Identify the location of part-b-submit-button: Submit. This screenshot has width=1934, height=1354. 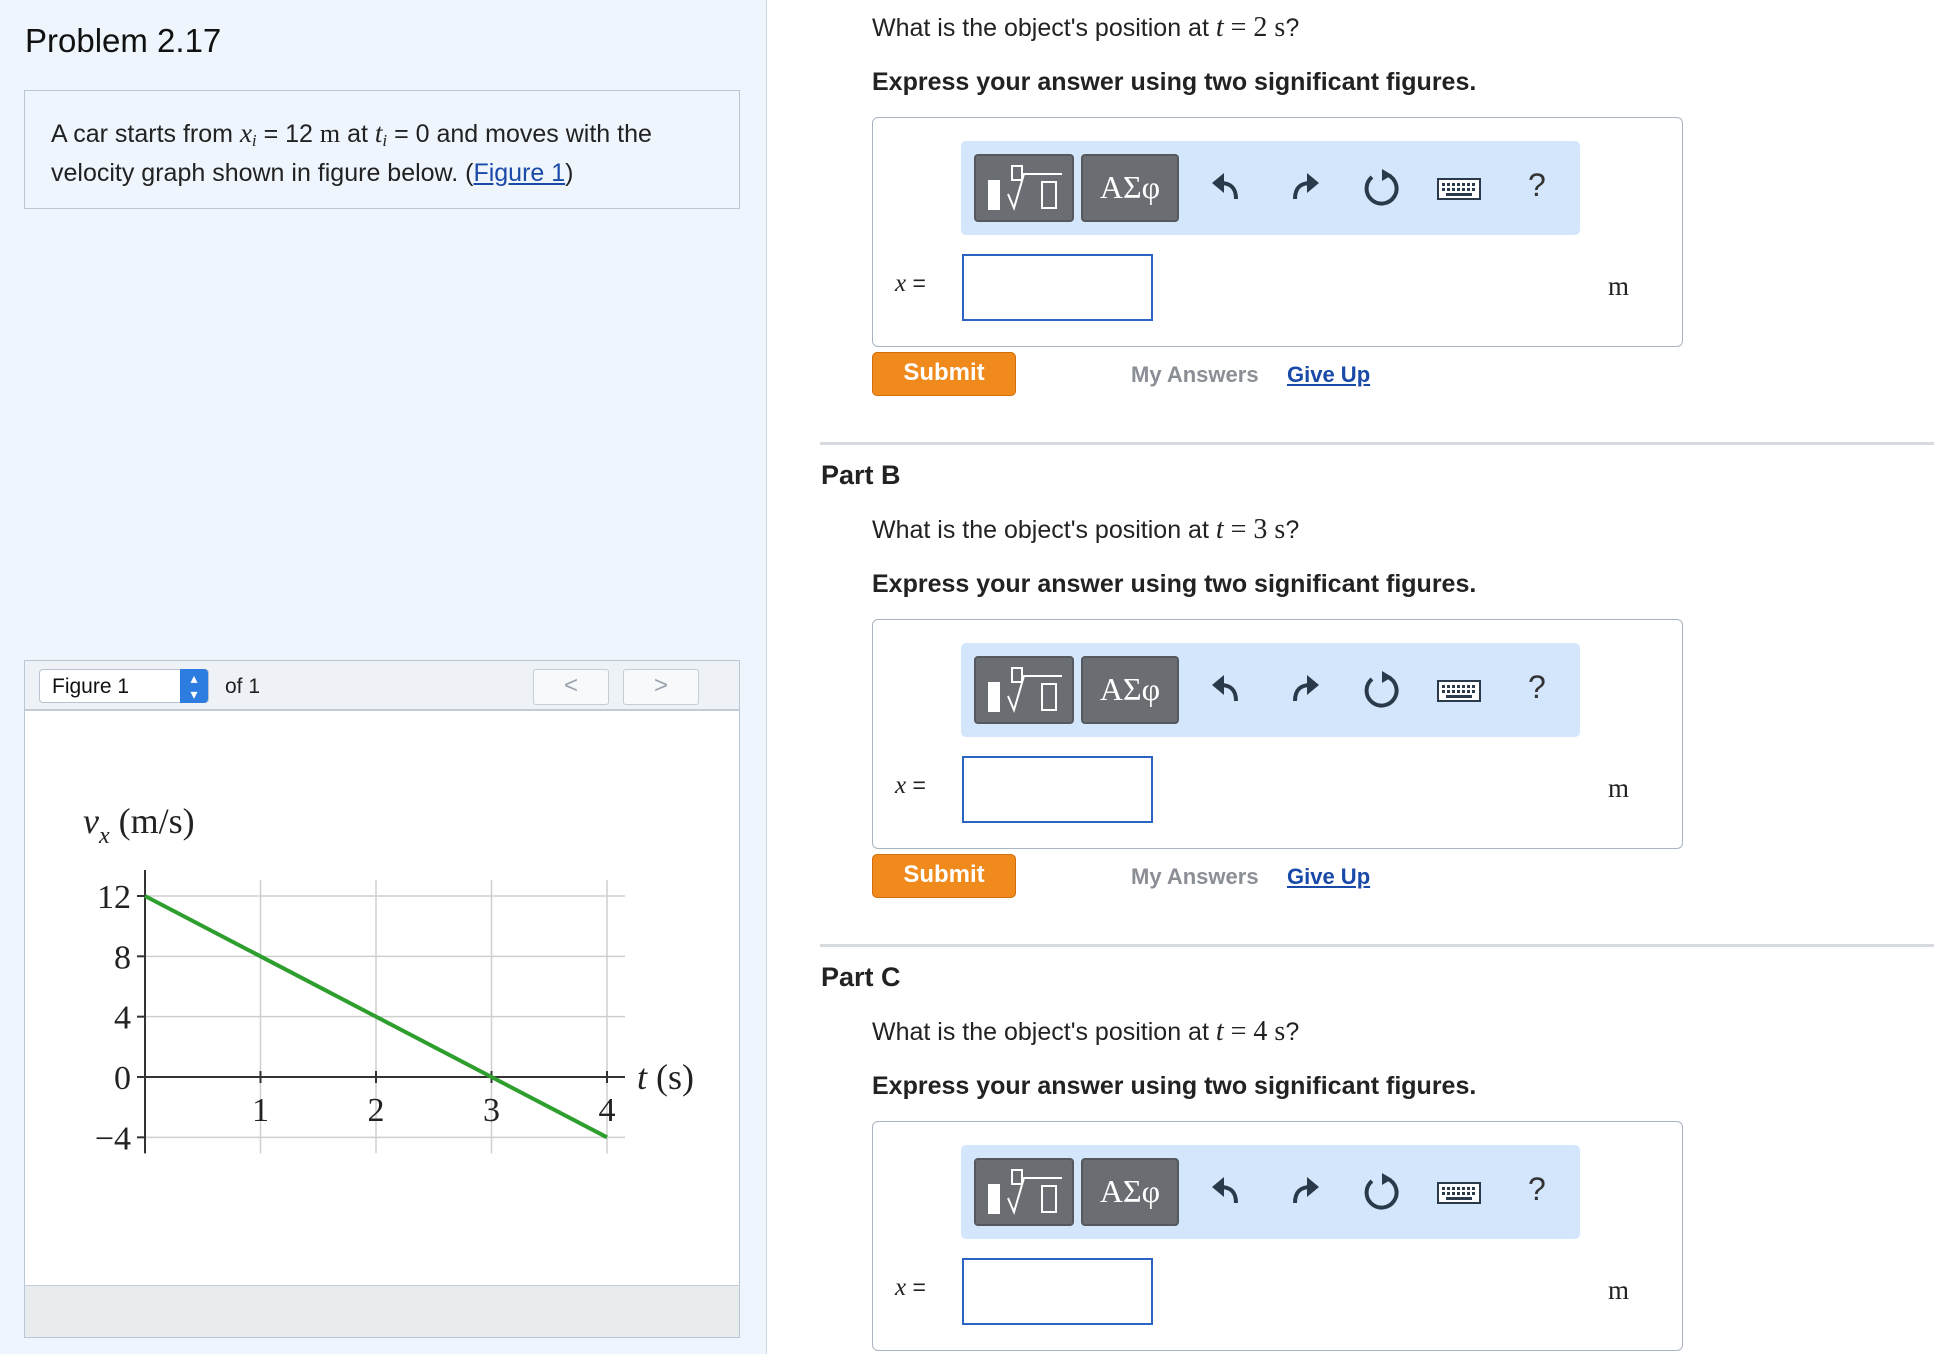
(944, 876).